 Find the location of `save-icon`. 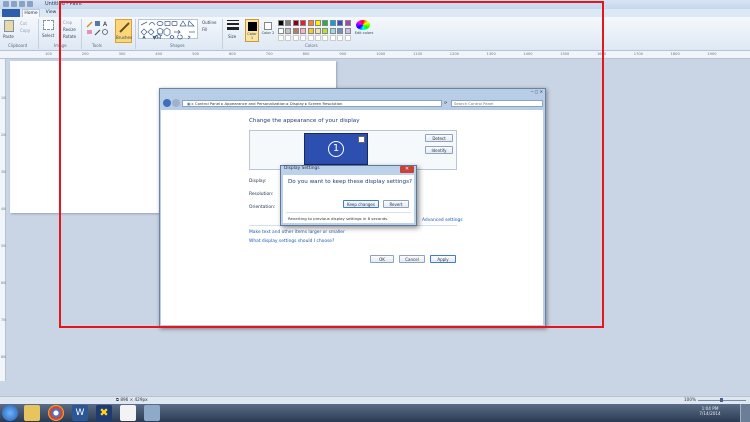

save-icon is located at coordinates (14, 4).